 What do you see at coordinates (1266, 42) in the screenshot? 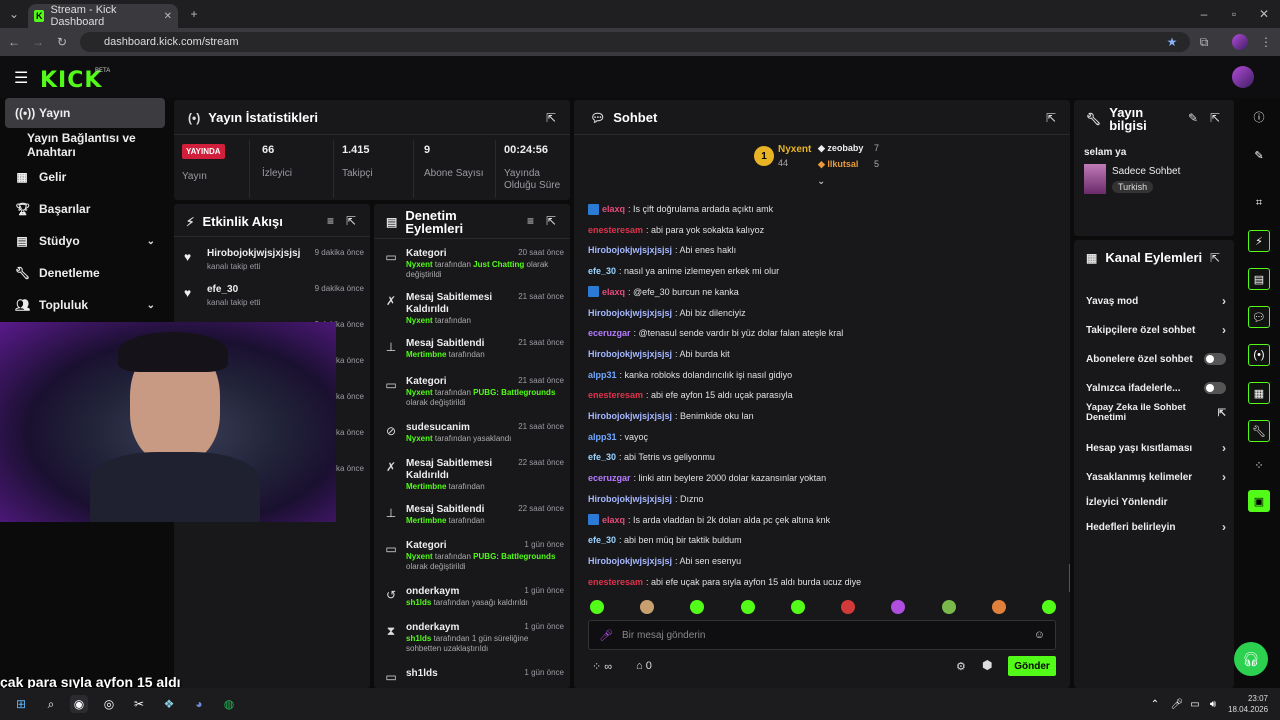
I see `menu-dots-icon: ⋮` at bounding box center [1266, 42].